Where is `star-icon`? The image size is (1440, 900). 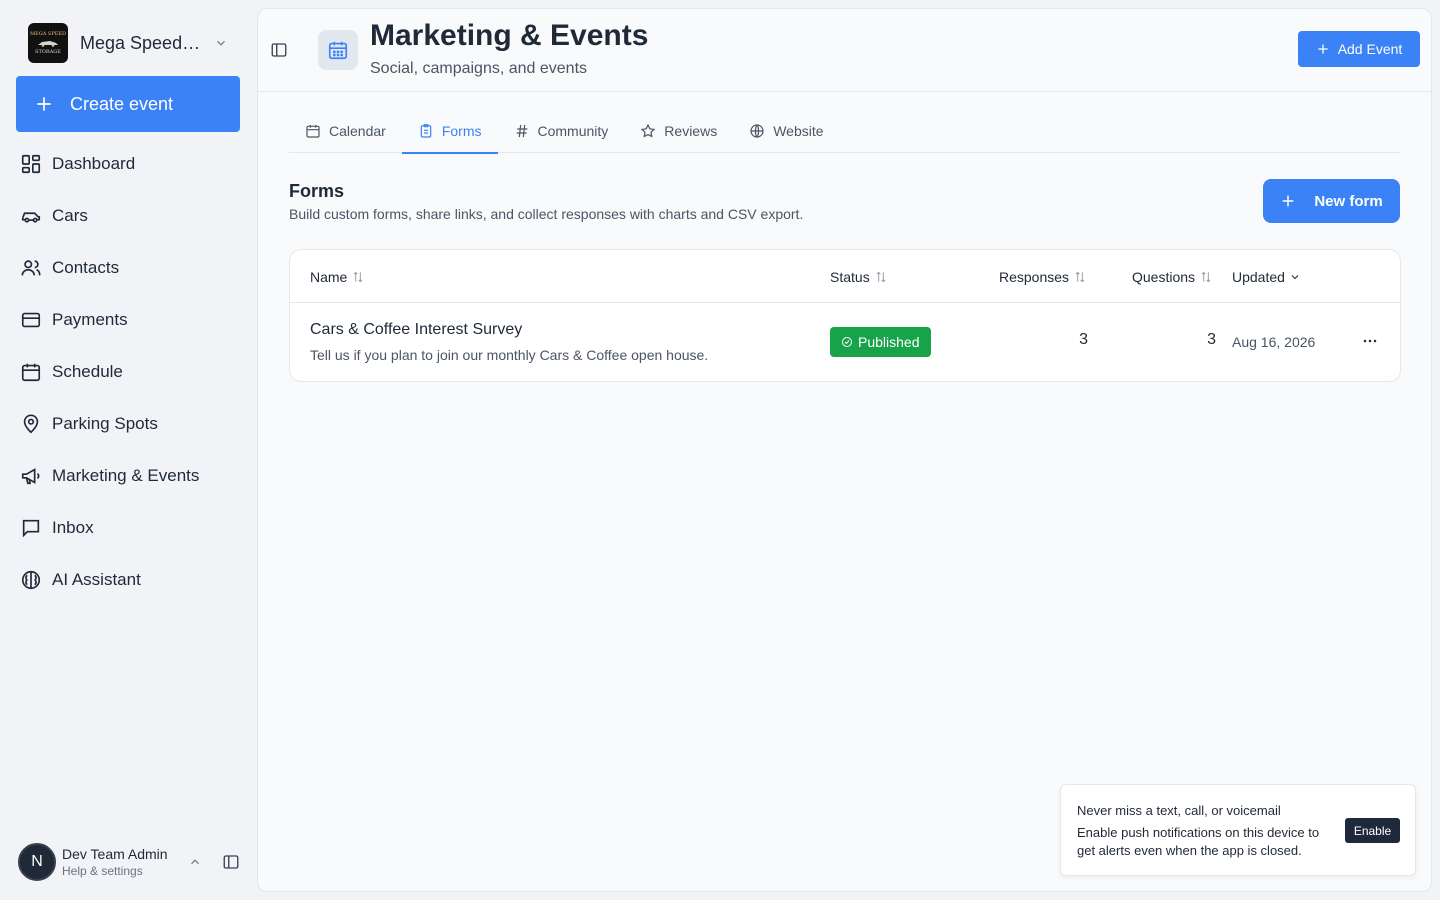 star-icon is located at coordinates (648, 130).